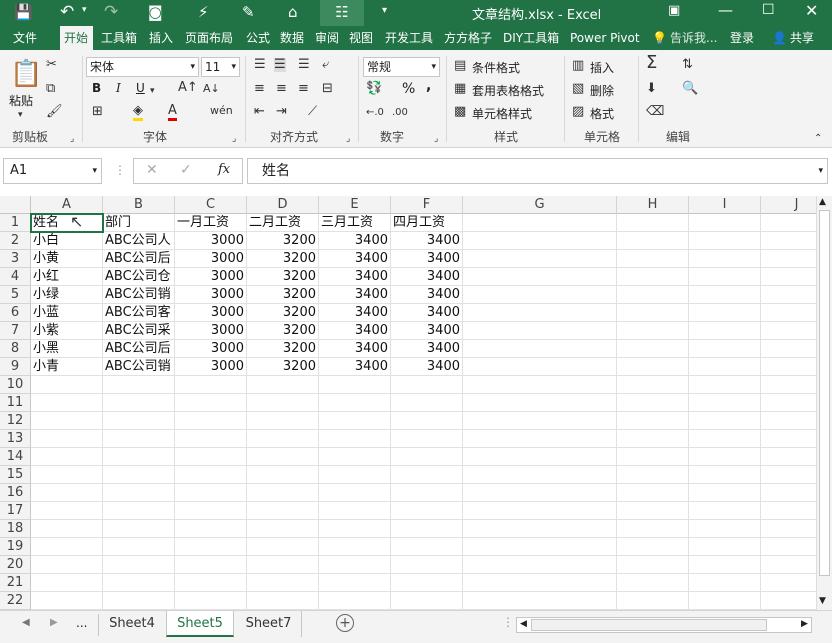  I want to click on cell-e20, so click(355, 565).